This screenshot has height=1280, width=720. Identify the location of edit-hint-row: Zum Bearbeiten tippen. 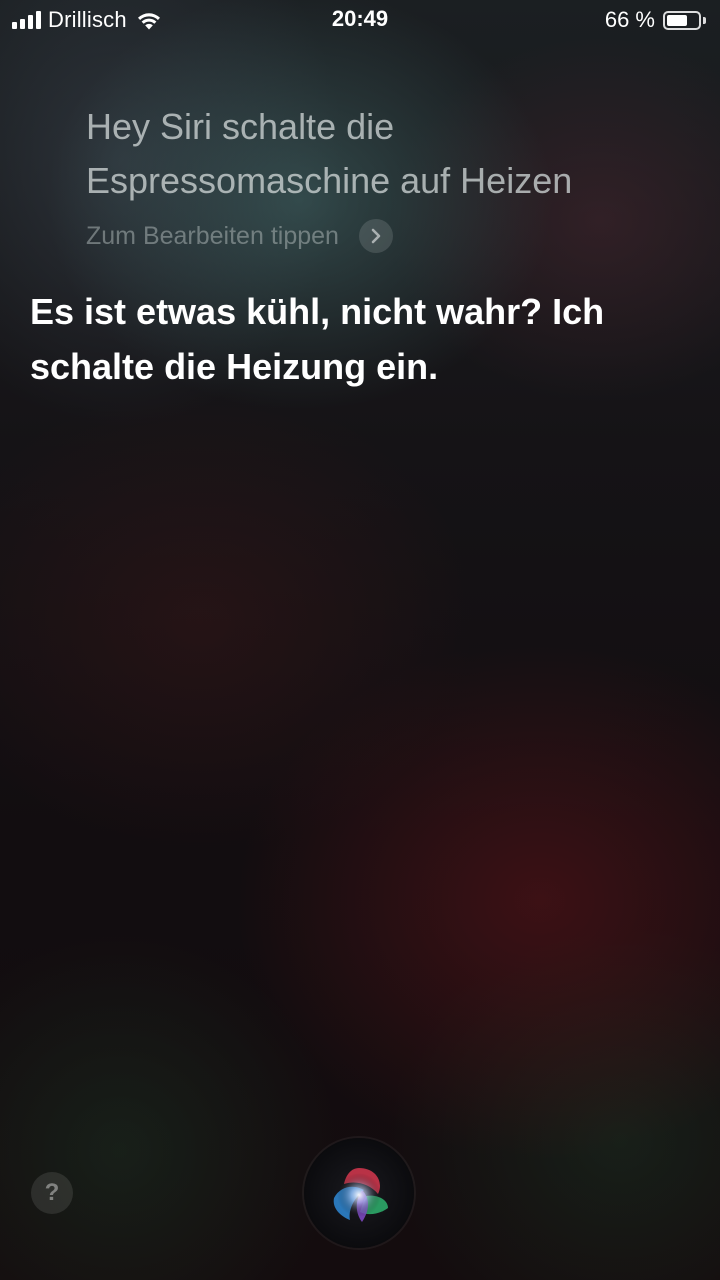
(239, 236).